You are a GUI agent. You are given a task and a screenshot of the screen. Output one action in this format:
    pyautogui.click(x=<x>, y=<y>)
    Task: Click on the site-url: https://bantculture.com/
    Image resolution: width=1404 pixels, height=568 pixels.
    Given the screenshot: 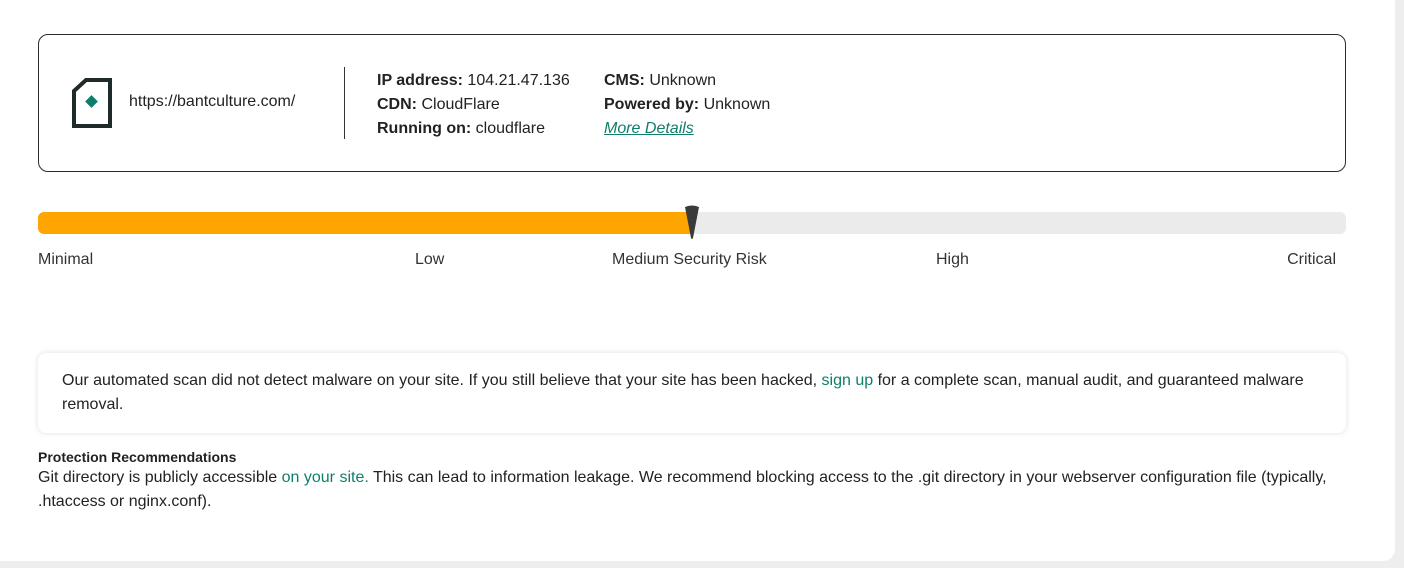 What is the action you would take?
    pyautogui.click(x=212, y=101)
    